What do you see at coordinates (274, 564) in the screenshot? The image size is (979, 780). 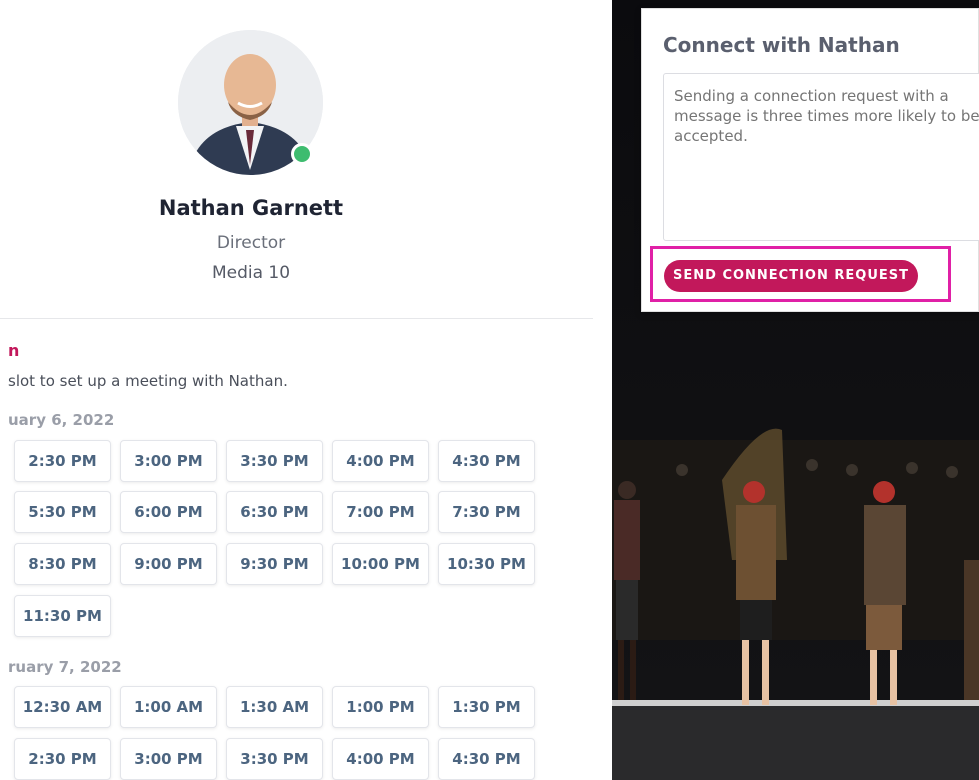 I see `time-slot: 9:30 PM` at bounding box center [274, 564].